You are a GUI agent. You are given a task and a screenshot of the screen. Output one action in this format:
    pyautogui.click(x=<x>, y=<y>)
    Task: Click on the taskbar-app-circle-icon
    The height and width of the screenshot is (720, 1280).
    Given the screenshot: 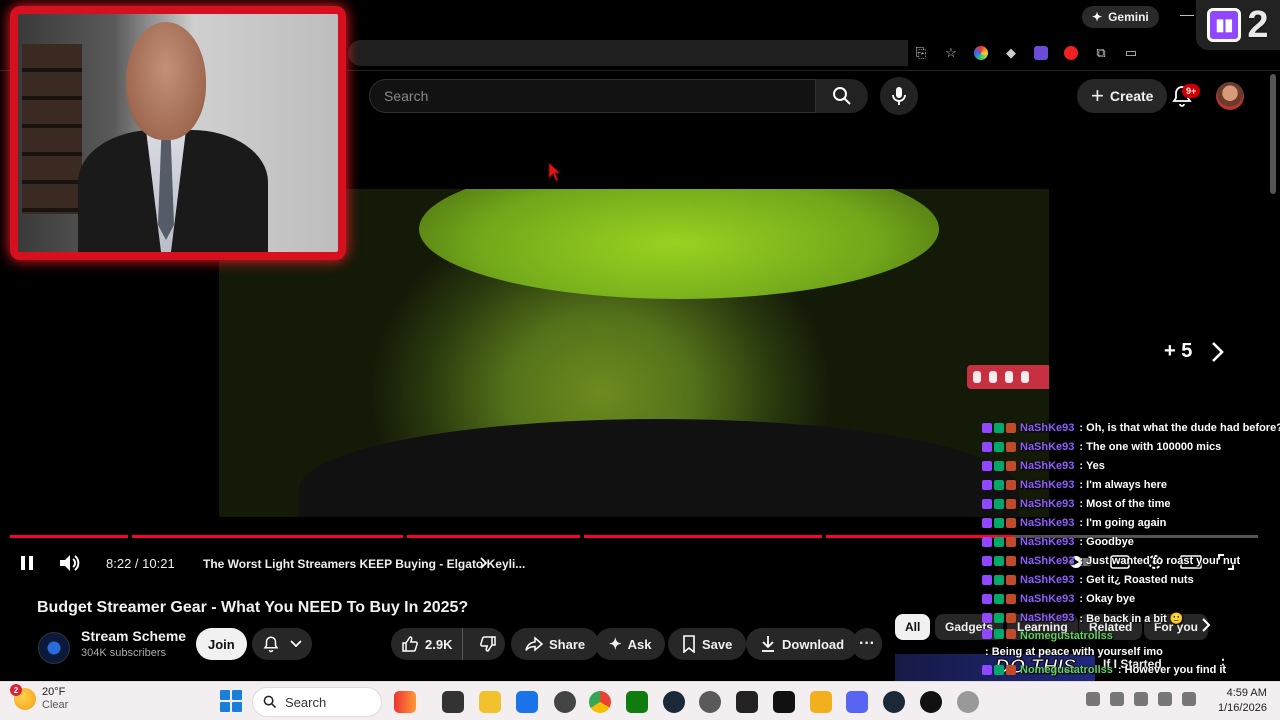 What is the action you would take?
    pyautogui.click(x=710, y=702)
    